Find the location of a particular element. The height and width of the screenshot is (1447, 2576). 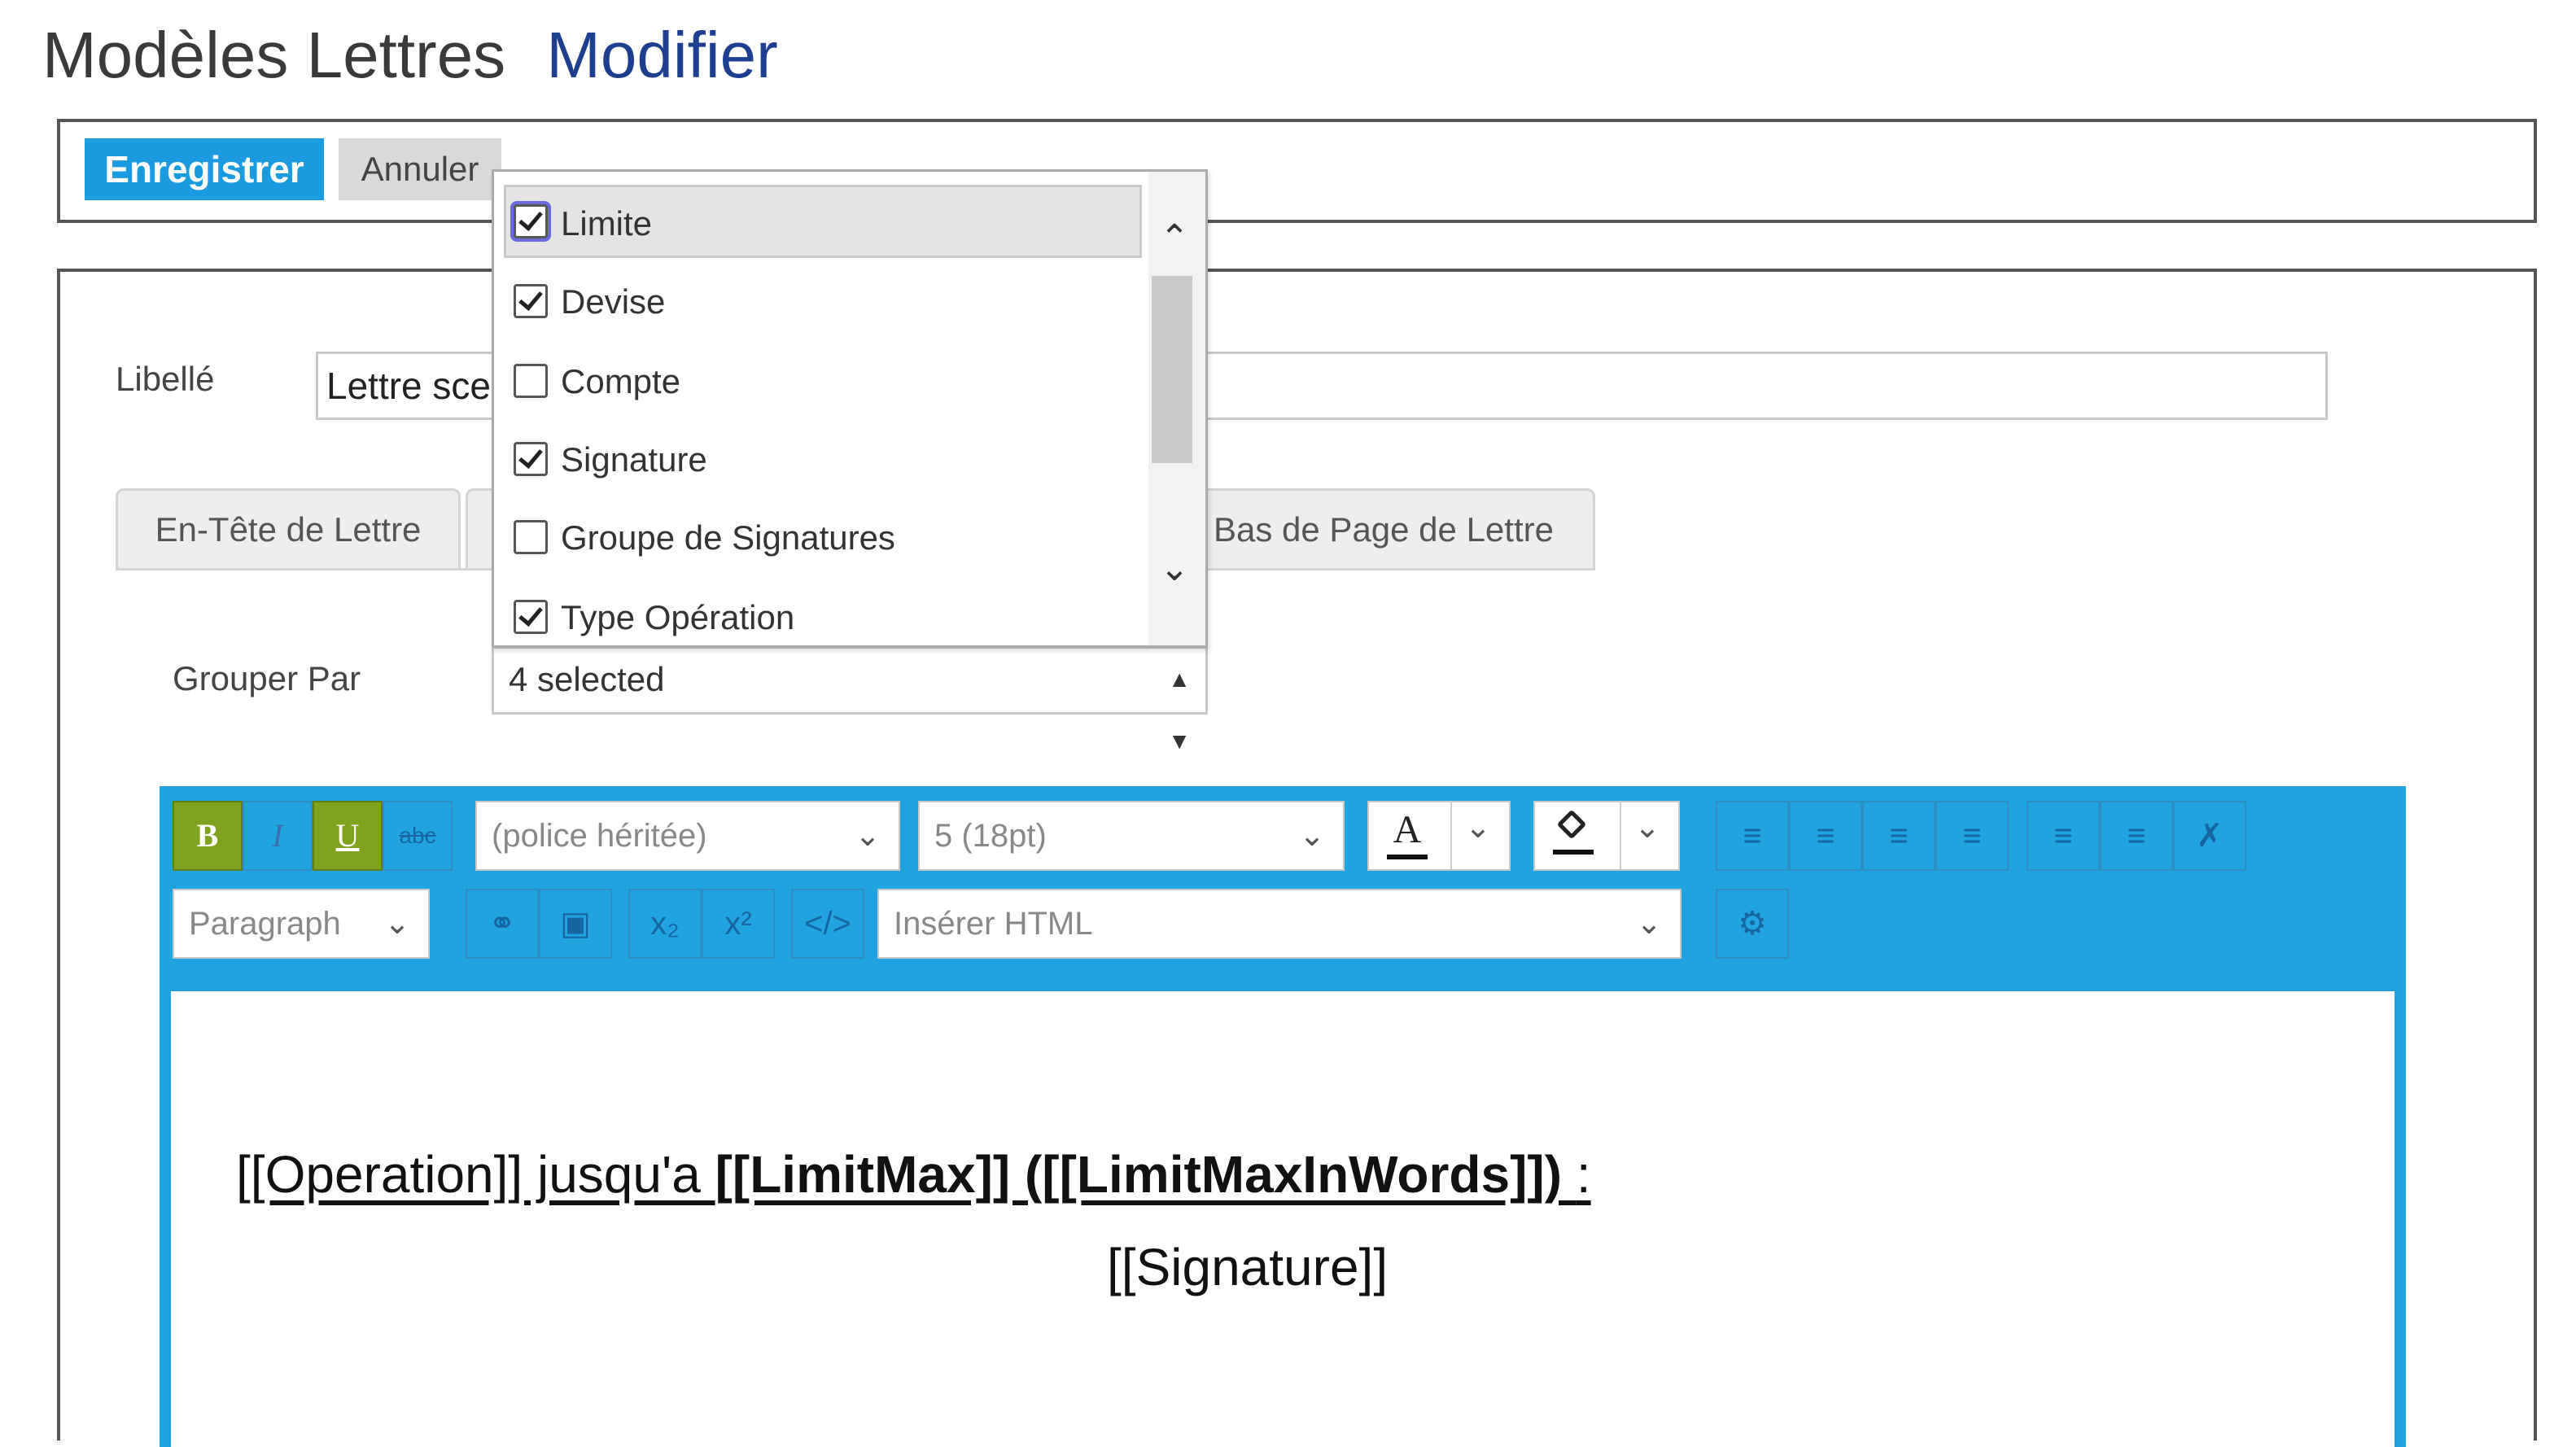

paint-bucket-icon is located at coordinates (1573, 832).